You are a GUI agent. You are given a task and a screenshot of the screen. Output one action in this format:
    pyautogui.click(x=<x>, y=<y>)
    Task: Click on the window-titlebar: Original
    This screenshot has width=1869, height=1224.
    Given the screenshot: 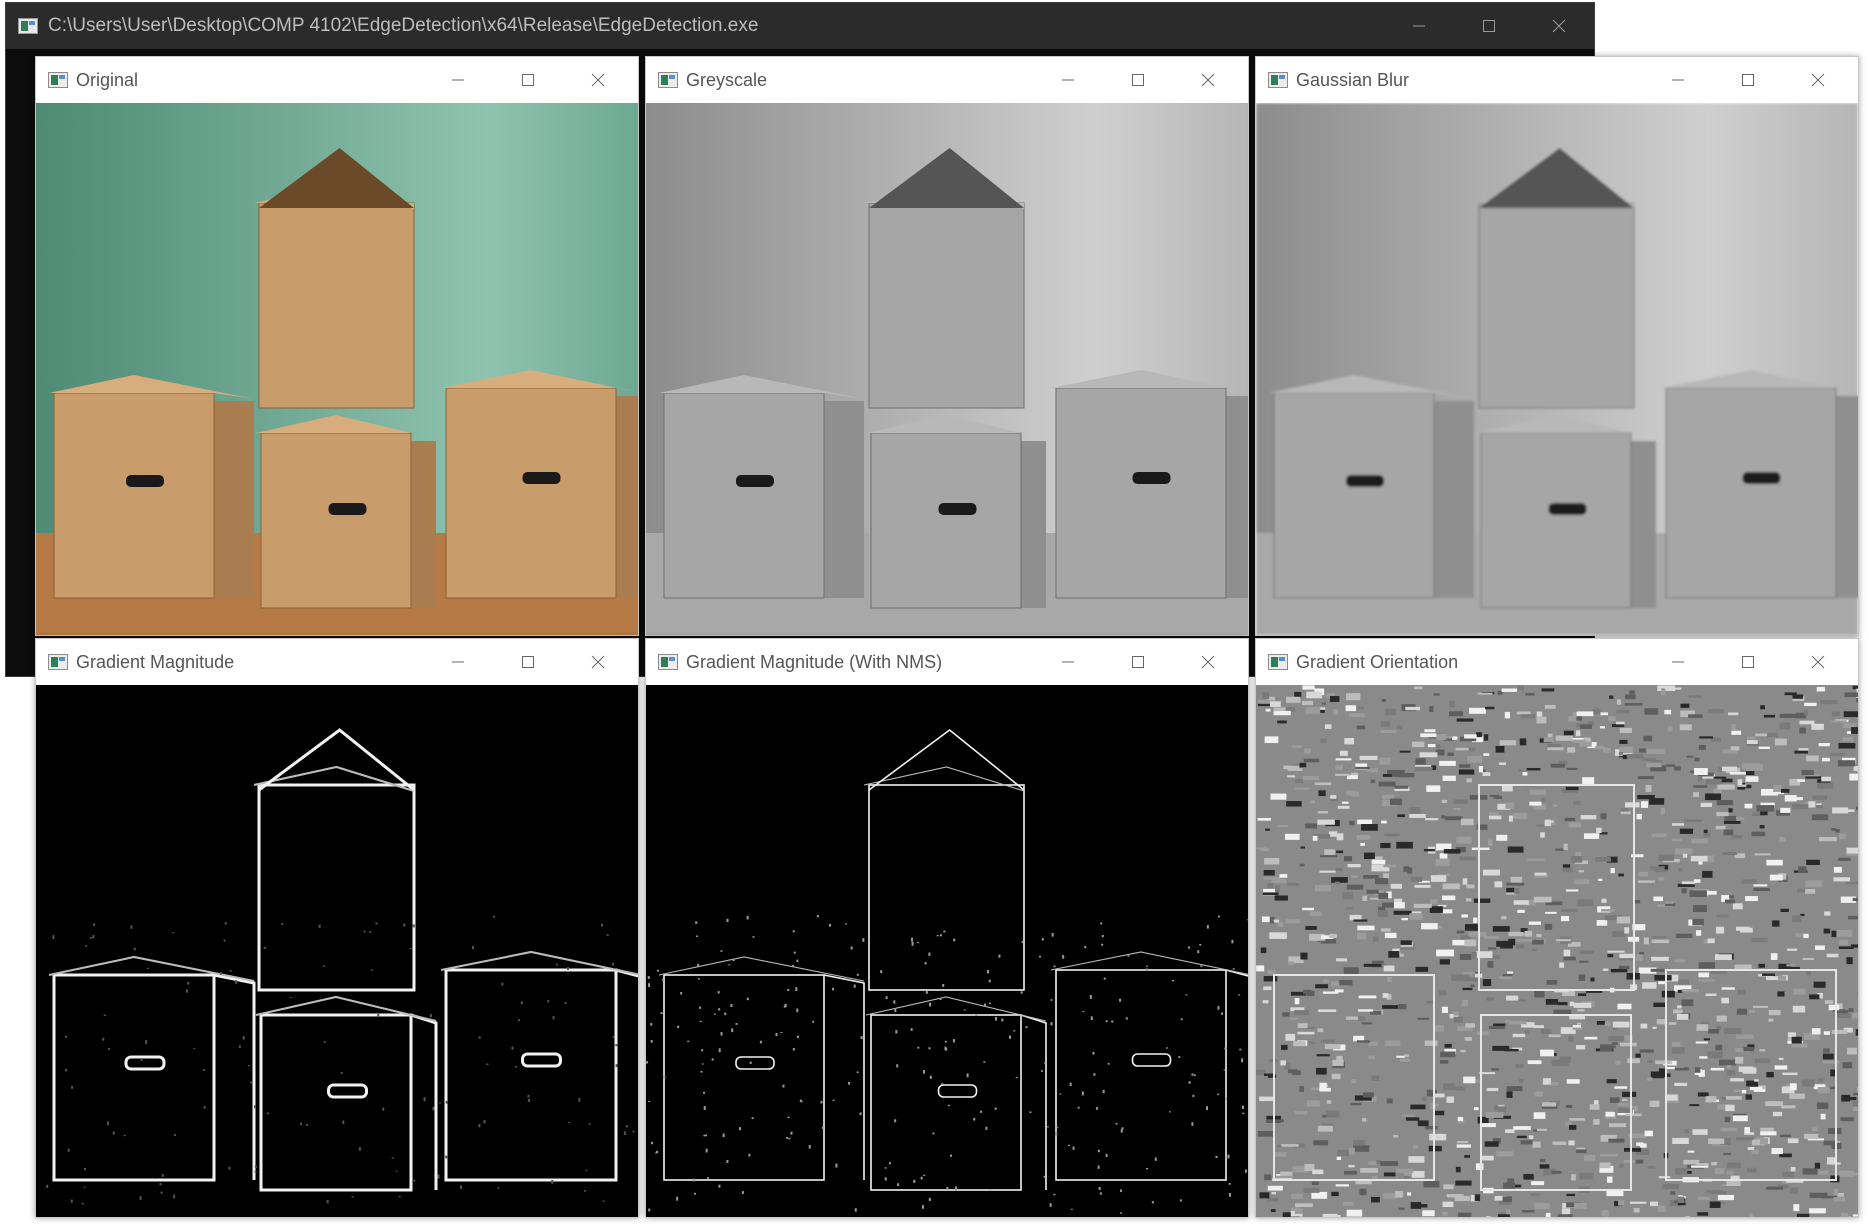 What is the action you would take?
    pyautogui.click(x=337, y=80)
    